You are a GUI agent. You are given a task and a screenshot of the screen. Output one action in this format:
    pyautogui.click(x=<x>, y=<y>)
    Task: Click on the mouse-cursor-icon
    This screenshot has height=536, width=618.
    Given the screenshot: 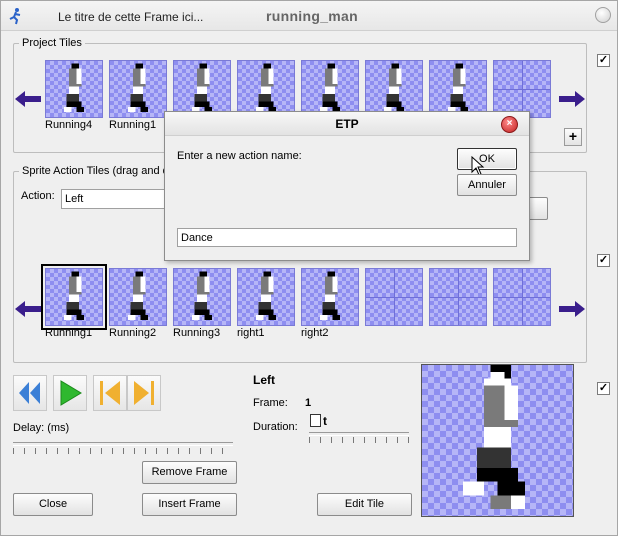 What is the action you would take?
    pyautogui.click(x=478, y=166)
    